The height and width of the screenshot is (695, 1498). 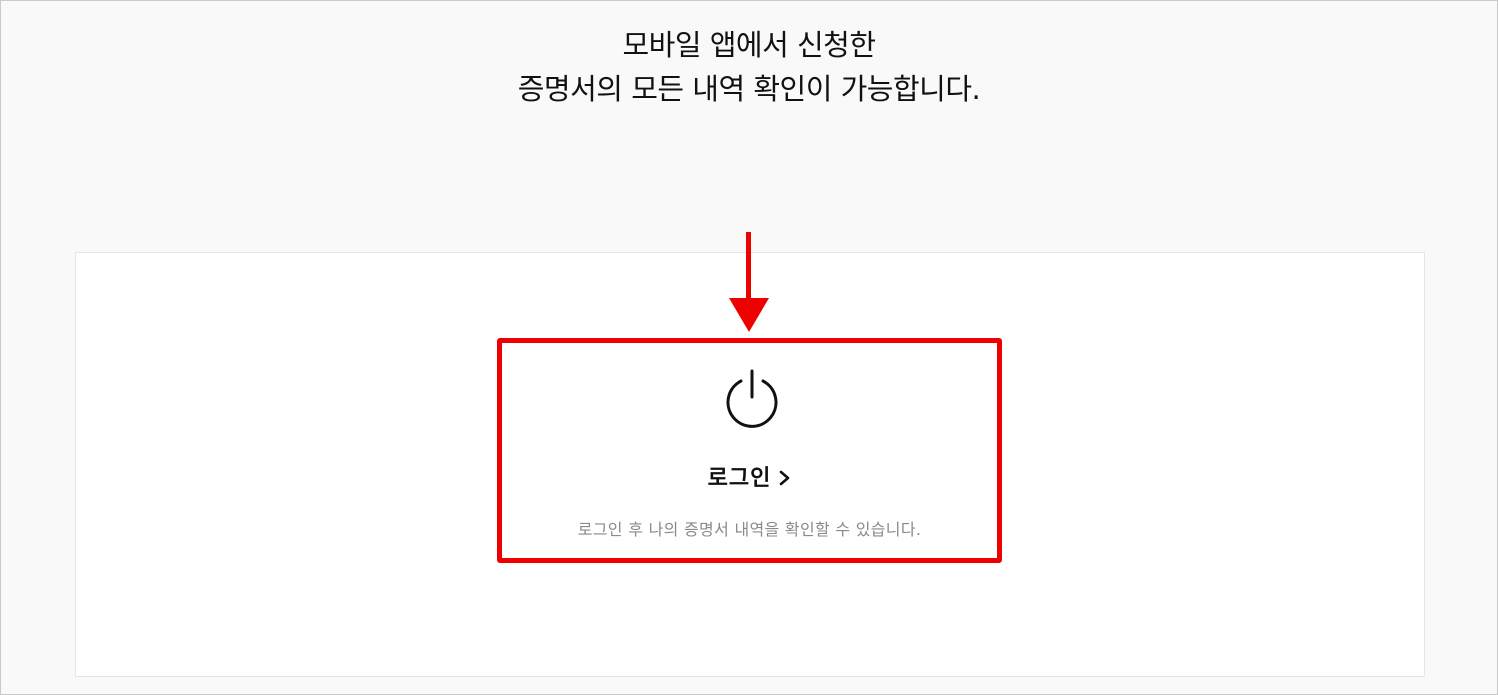 What do you see at coordinates (749, 45) in the screenshot?
I see `headline-line-1: 모바일 앱에서 신청한` at bounding box center [749, 45].